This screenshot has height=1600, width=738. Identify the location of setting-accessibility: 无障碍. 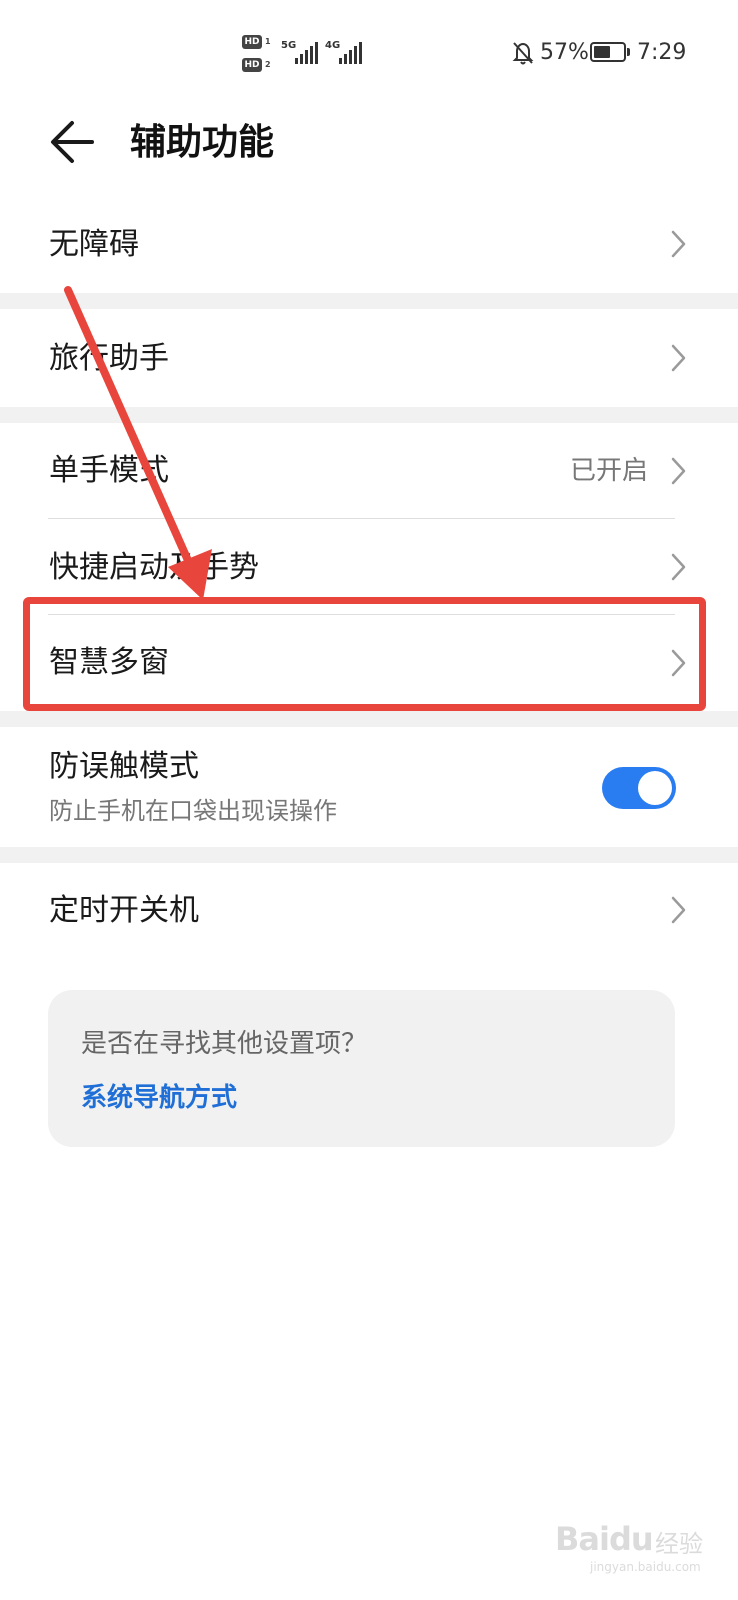
(369, 244).